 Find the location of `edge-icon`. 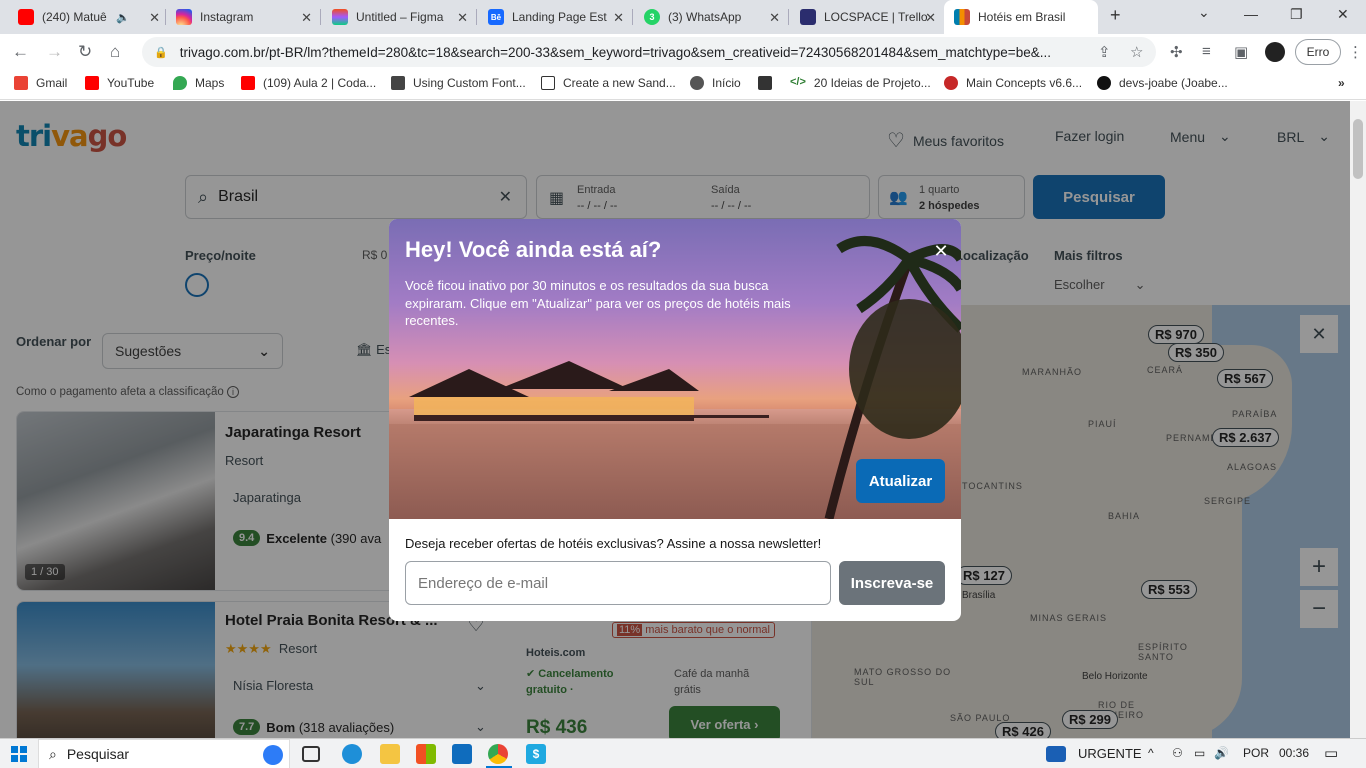

edge-icon is located at coordinates (352, 754).